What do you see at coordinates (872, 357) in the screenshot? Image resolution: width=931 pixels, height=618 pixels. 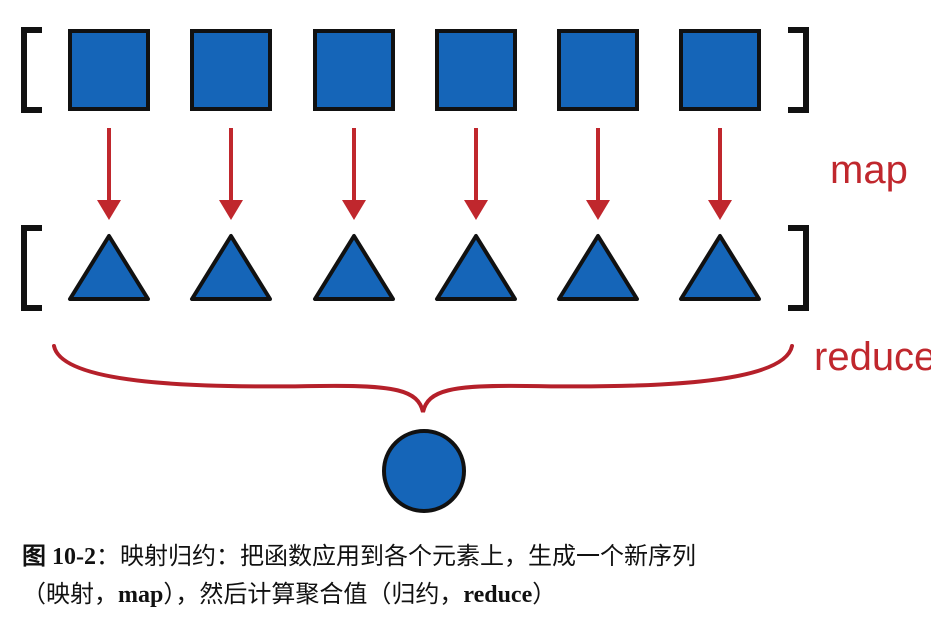 I see `reduce-label: reduce` at bounding box center [872, 357].